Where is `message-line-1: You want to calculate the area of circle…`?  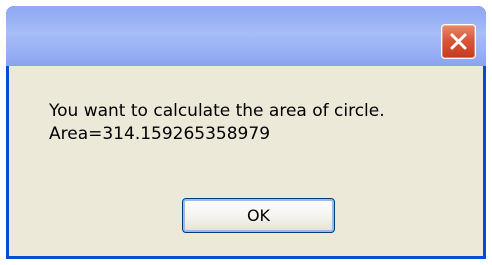
message-line-1: You want to calculate the area of circle… is located at coordinates (217, 111).